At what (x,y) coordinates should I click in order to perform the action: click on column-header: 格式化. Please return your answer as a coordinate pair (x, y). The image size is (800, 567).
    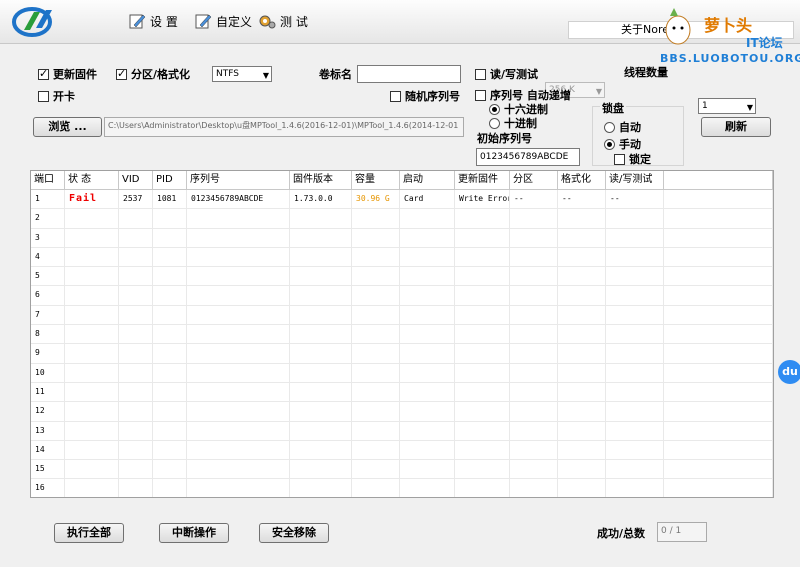
    Looking at the image, I should click on (582, 180).